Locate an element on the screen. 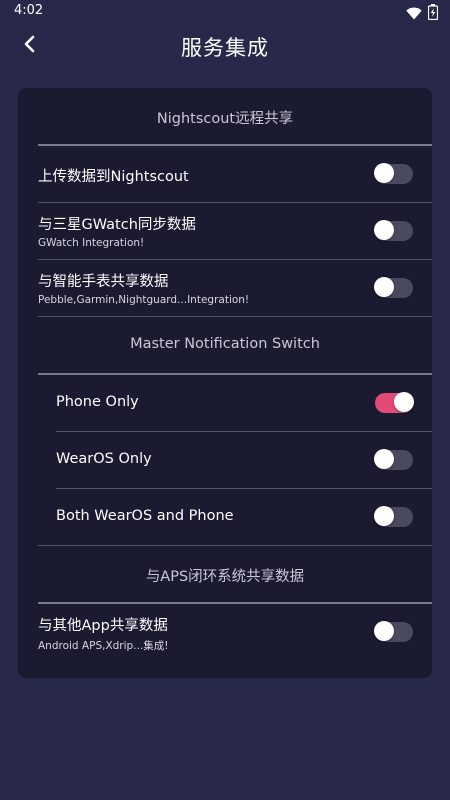 This screenshot has height=800, width=450. list-item-share-other-apps: 与其他App共享数据 Android APS,Xdrip...集成! is located at coordinates (225, 633).